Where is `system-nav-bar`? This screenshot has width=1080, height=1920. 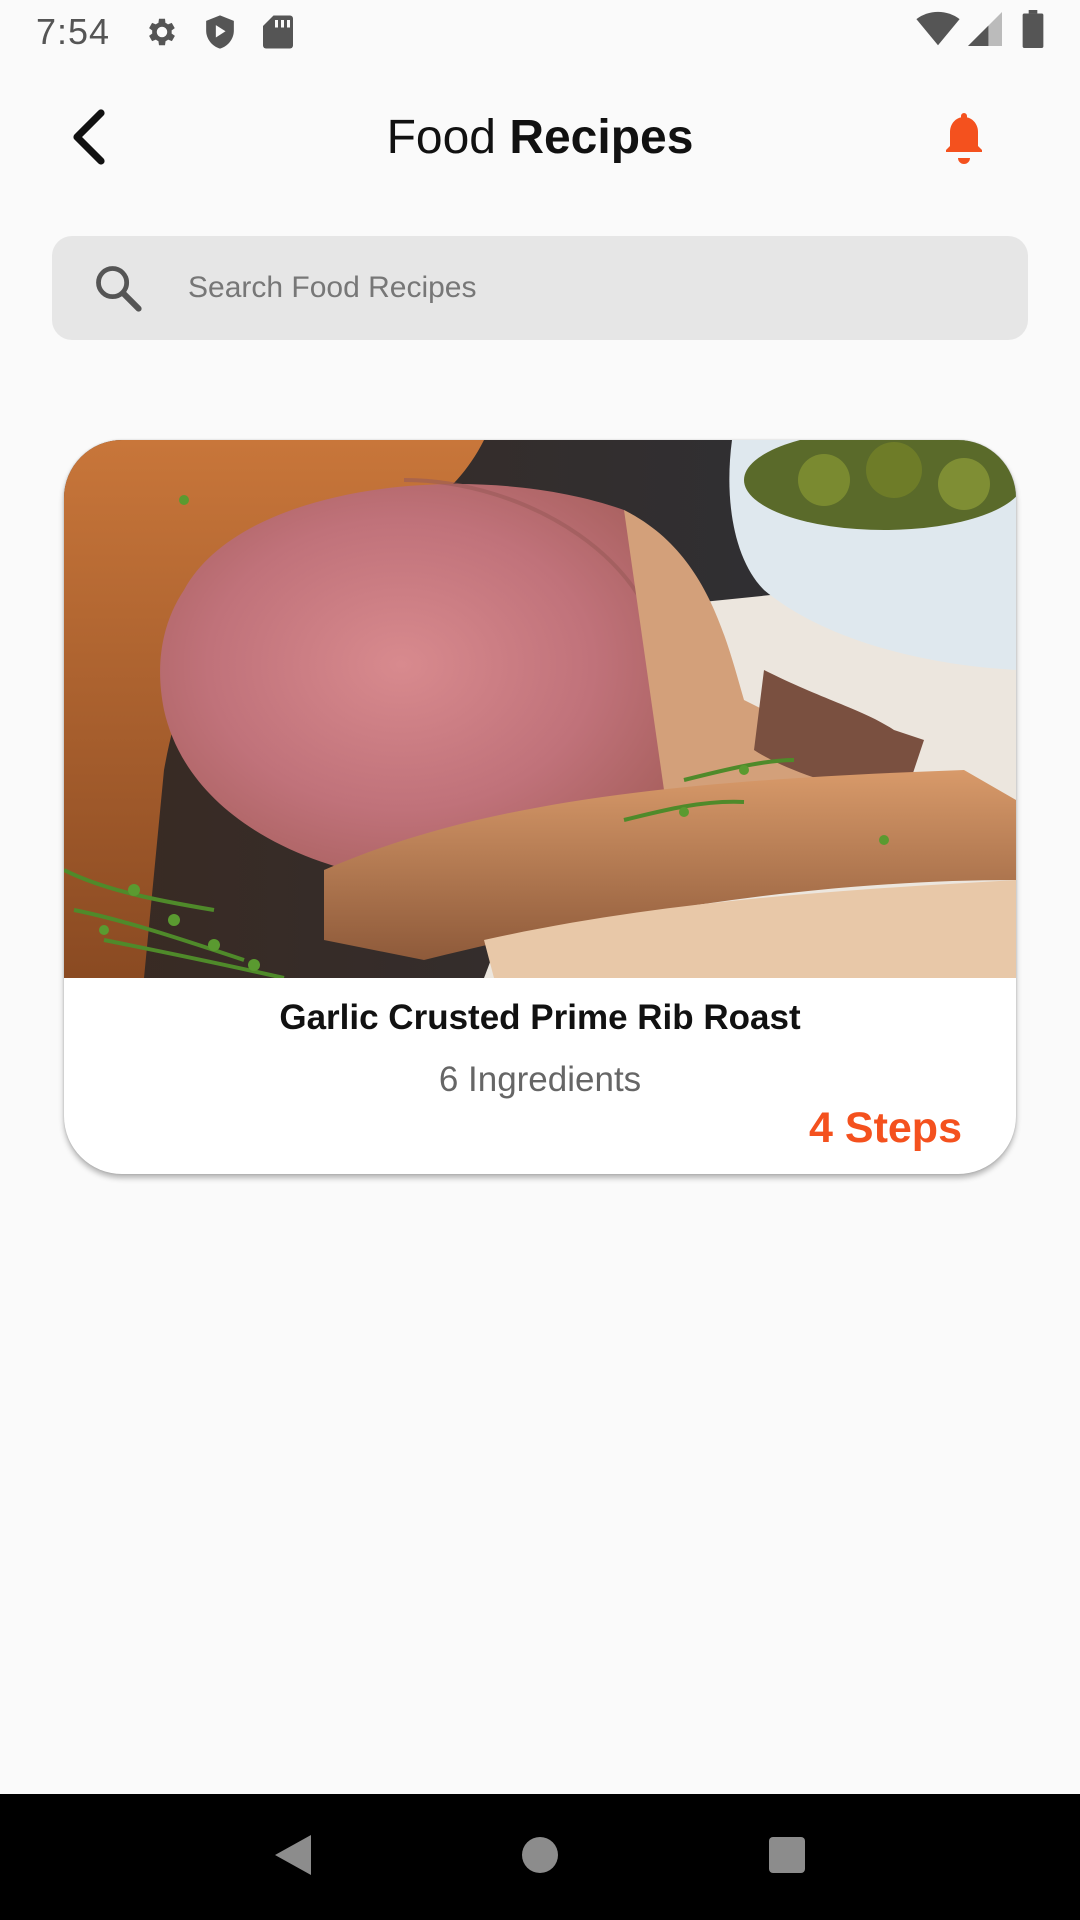 system-nav-bar is located at coordinates (540, 1857).